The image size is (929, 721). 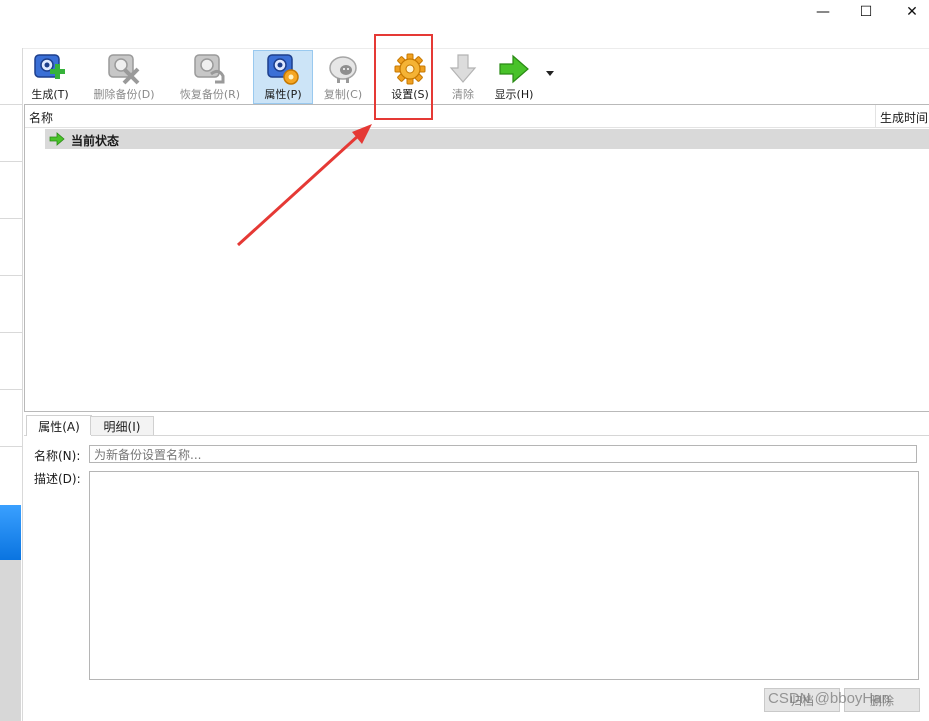 I want to click on camera-restore-icon, so click(x=210, y=69).